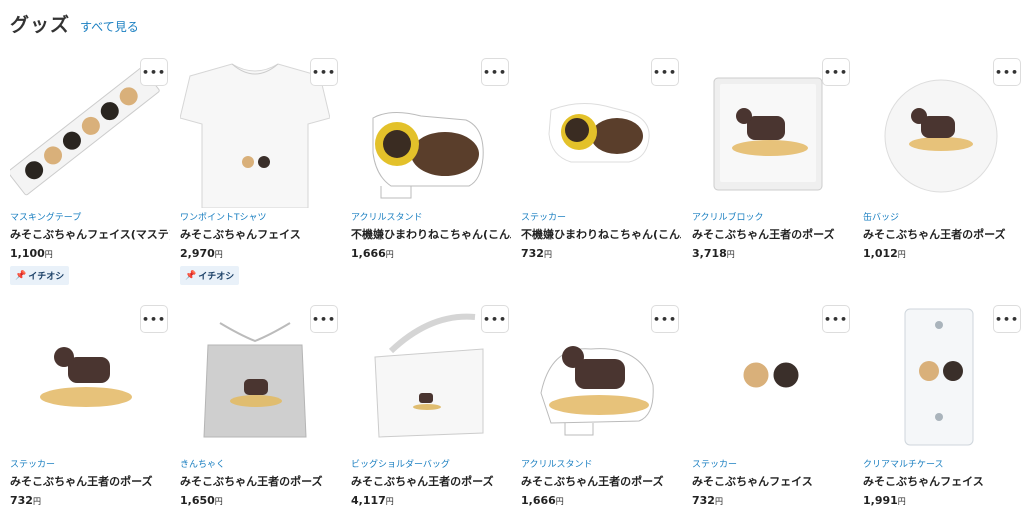 The width and height of the screenshot is (1024, 507). Describe the element at coordinates (884, 253) in the screenshot. I see `product-price: 1,012円` at that location.